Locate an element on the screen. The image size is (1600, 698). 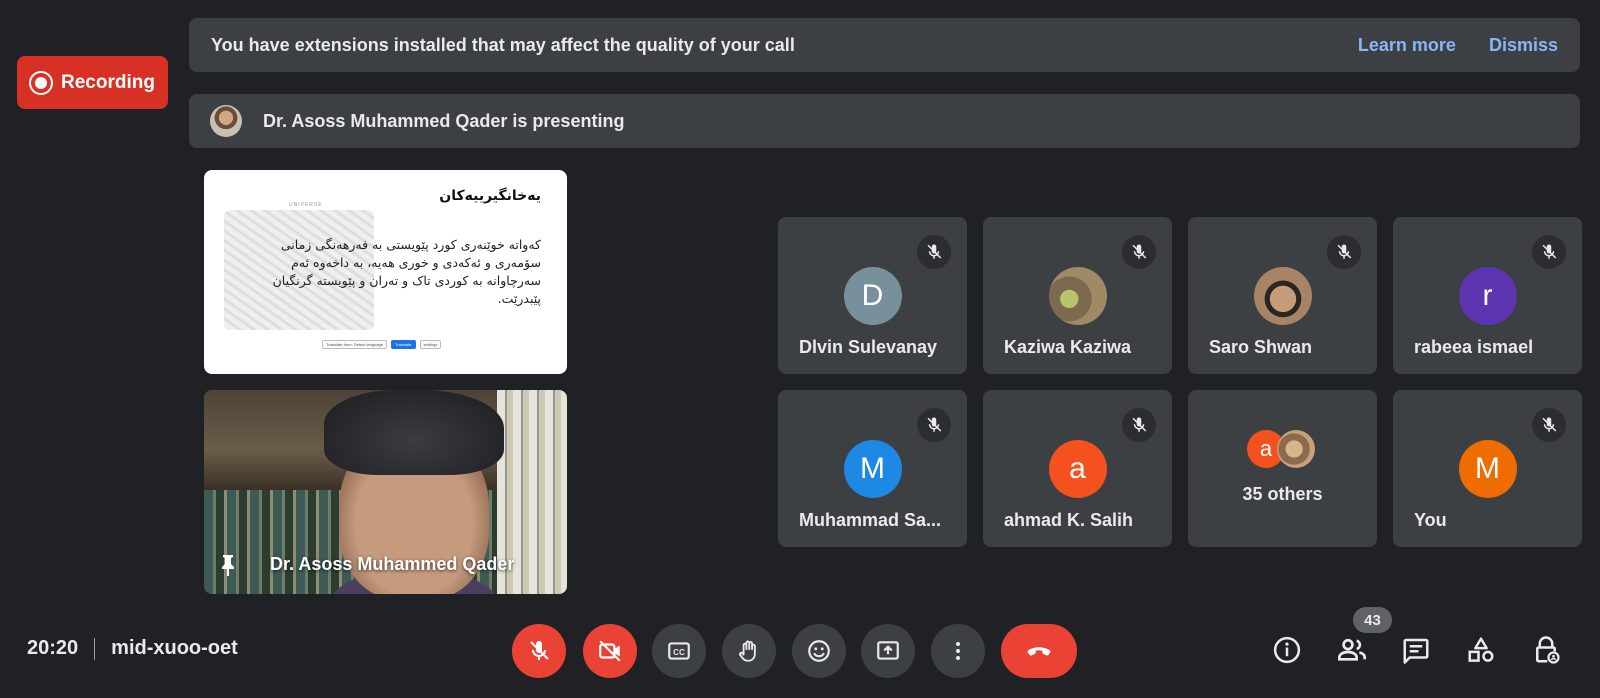
recording-label: Recording is located at coordinates (108, 82).